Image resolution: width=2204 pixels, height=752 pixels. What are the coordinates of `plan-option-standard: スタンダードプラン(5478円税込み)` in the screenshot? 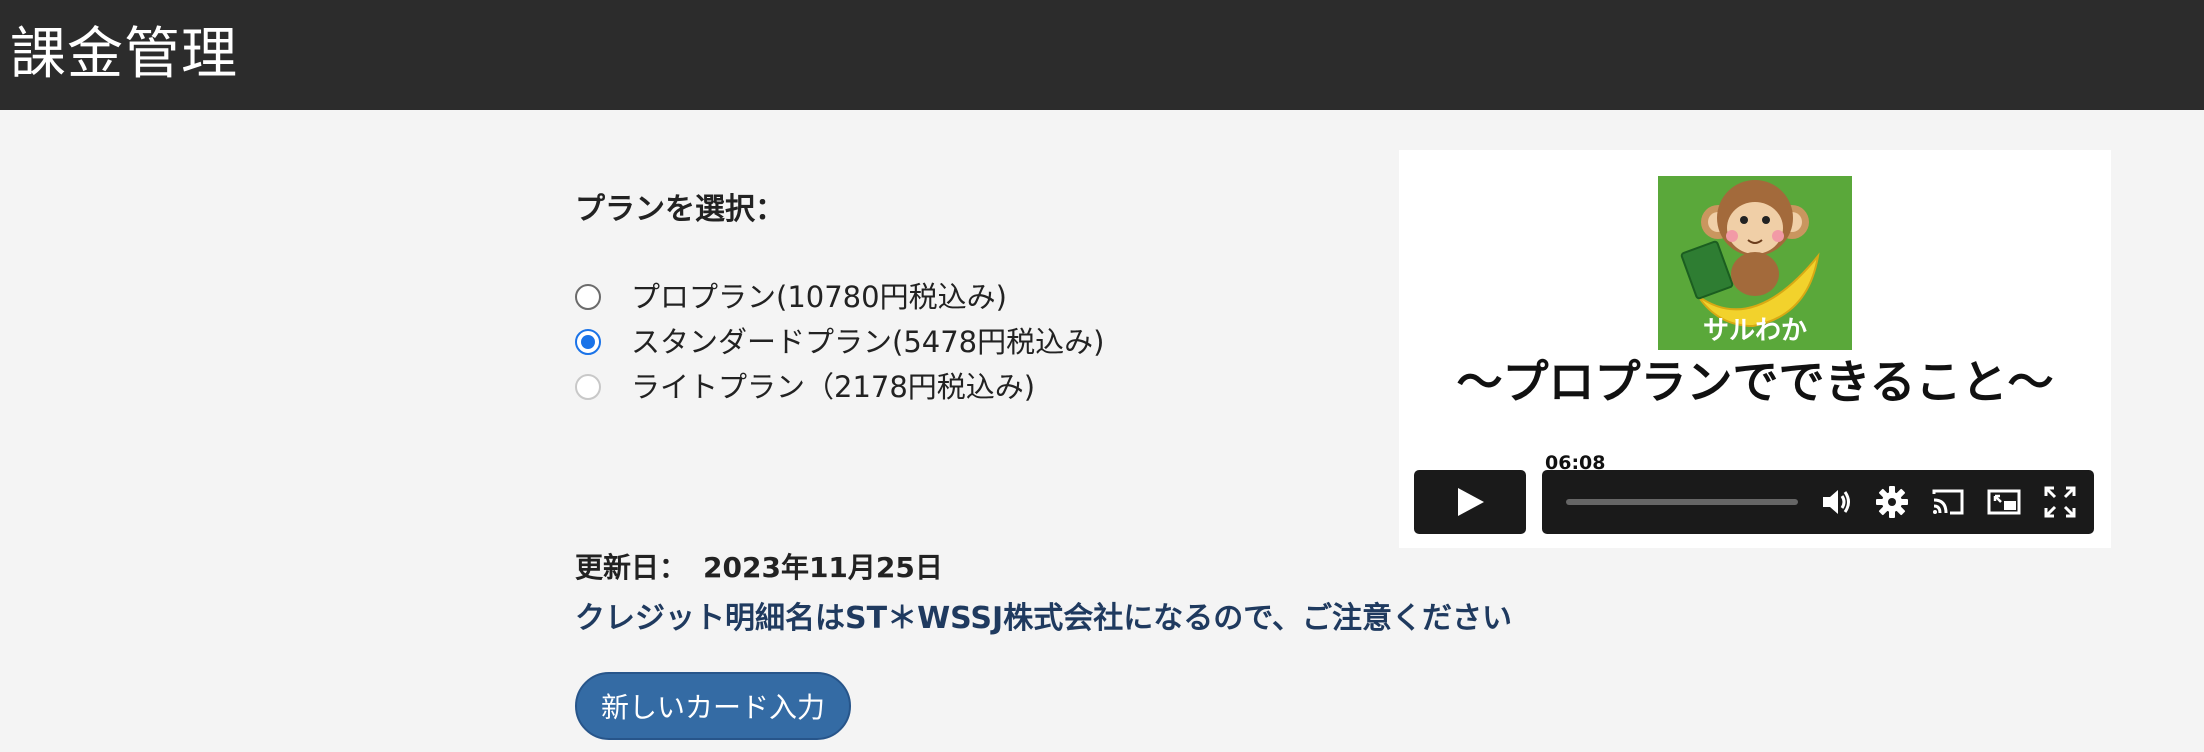 It's located at (839, 341).